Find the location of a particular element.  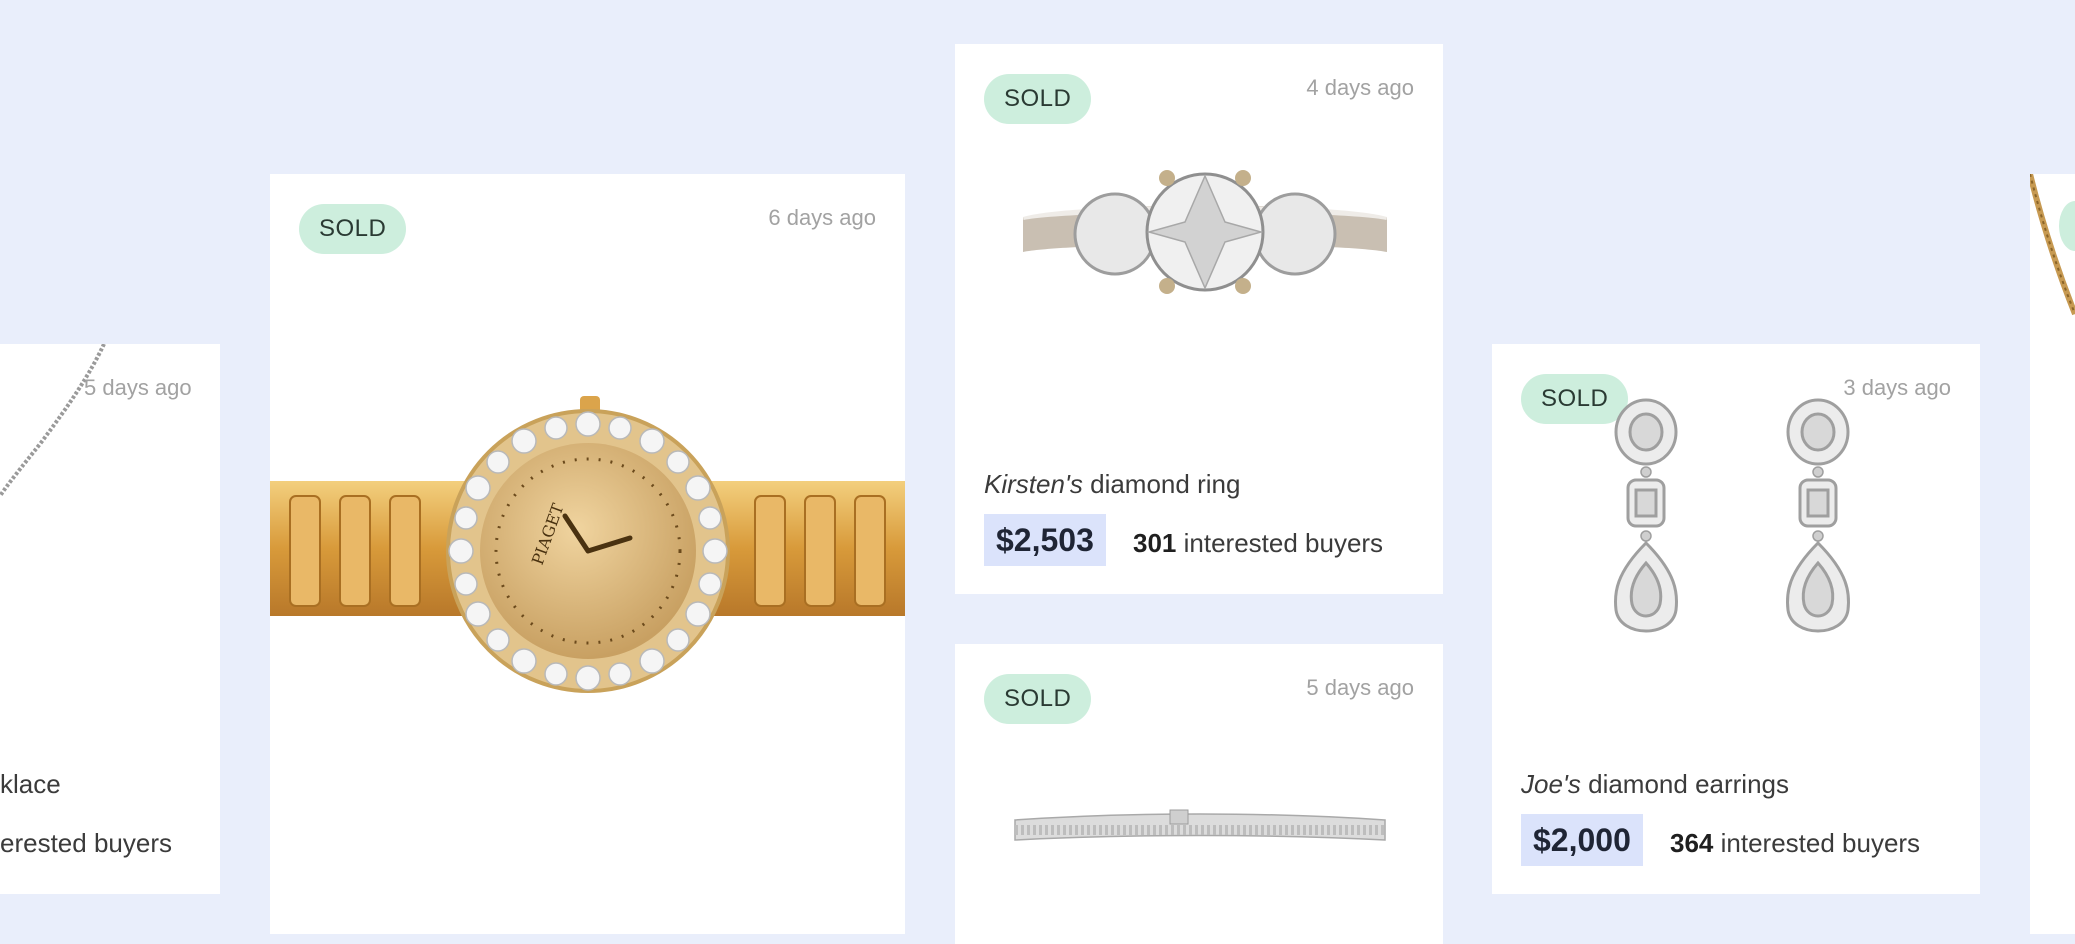

listing-item: diamond earrings is located at coordinates (1685, 784).